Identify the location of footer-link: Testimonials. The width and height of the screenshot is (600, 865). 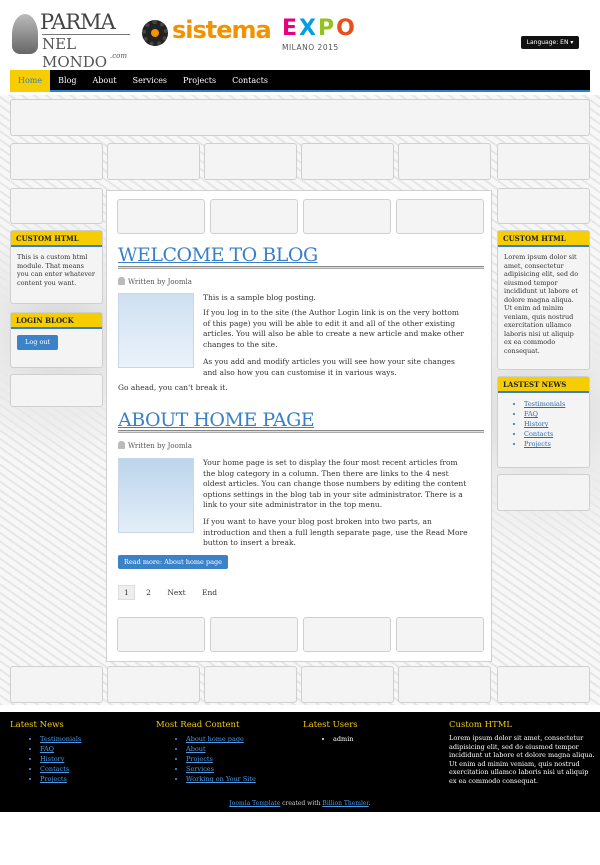
(60, 739).